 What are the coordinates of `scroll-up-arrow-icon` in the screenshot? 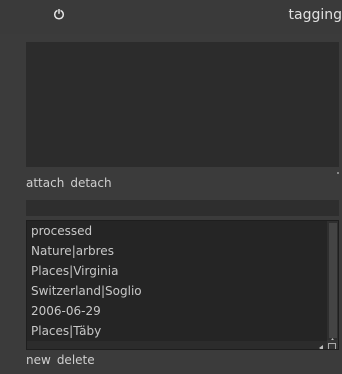 It's located at (332, 337).